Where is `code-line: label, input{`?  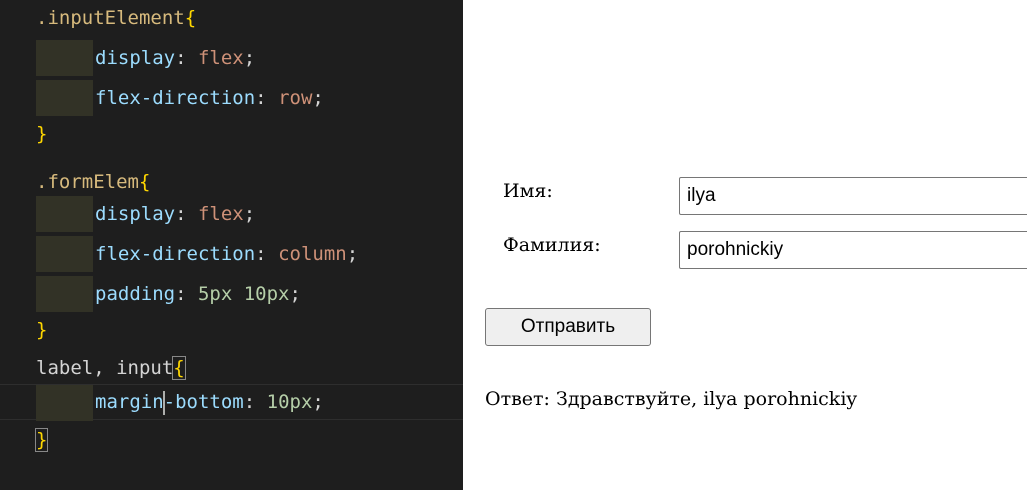
code-line: label, input{ is located at coordinates (231, 368).